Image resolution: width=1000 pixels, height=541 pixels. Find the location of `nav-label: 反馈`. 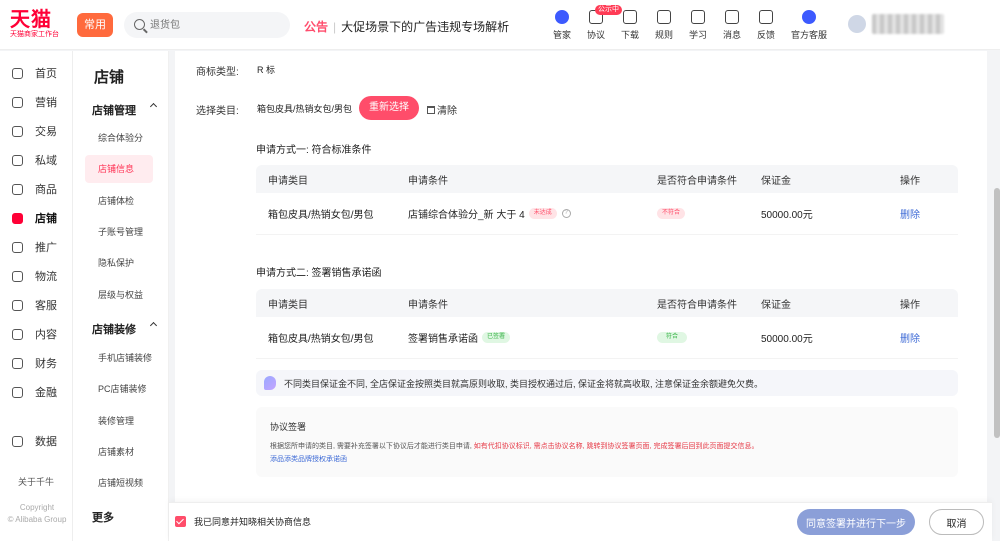

nav-label: 反馈 is located at coordinates (765, 35).